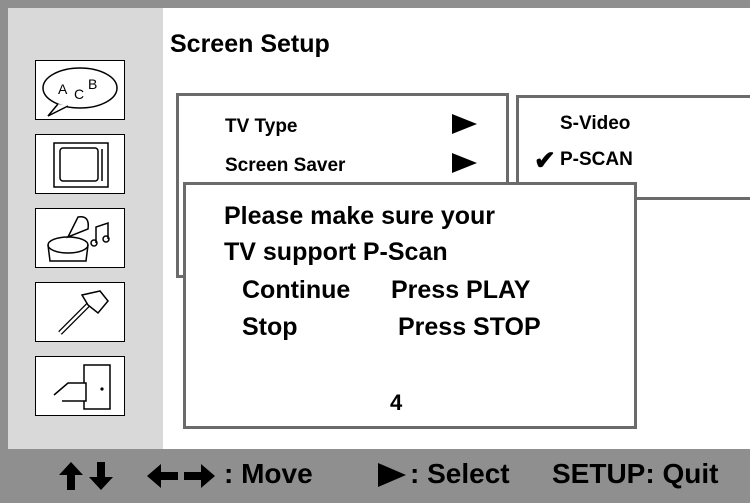  Describe the element at coordinates (464, 124) in the screenshot. I see `tv-type-submenu-arrow-icon` at that location.